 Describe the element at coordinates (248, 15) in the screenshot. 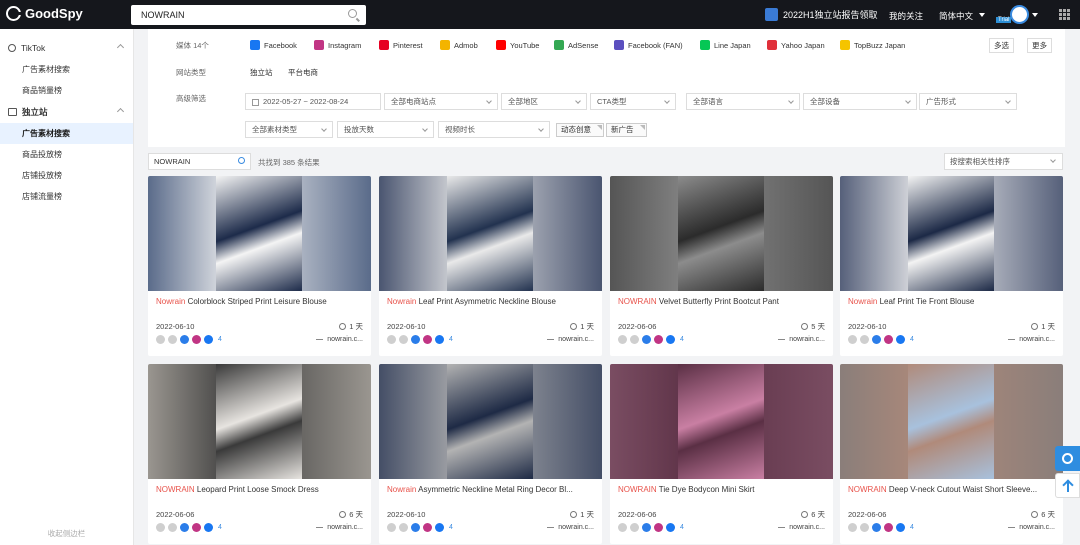

I see `global-search-input: NOWRAIN` at that location.